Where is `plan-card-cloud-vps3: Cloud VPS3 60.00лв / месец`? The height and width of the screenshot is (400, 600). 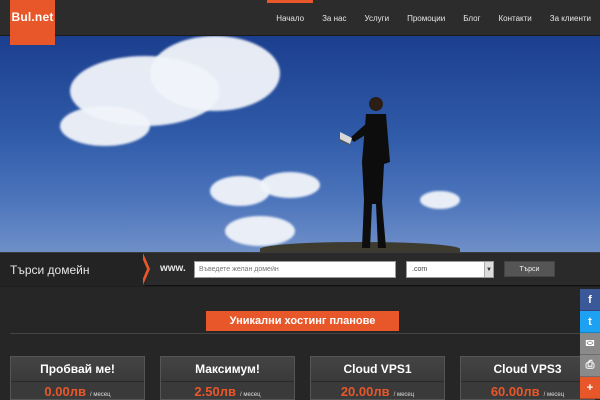 plan-card-cloud-vps3: Cloud VPS3 60.00лв / месец is located at coordinates (527, 378).